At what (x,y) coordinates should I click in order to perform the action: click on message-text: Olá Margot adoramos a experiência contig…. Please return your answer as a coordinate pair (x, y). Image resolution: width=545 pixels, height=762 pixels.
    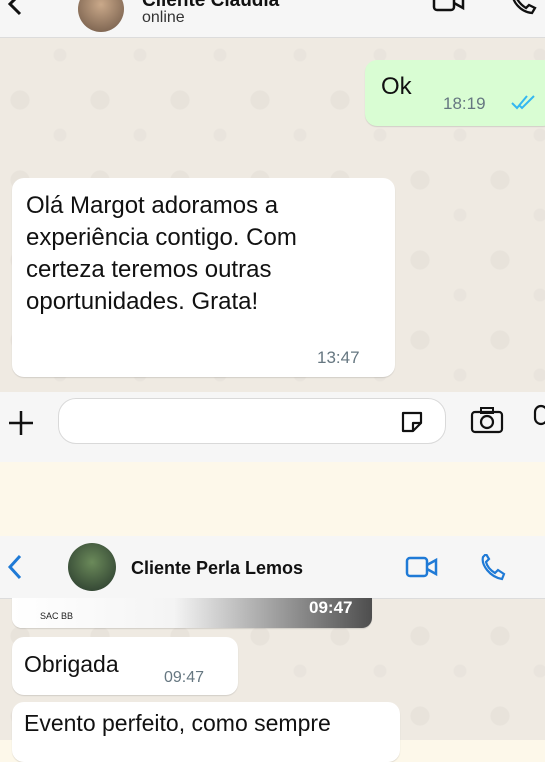
    Looking at the image, I should click on (161, 253).